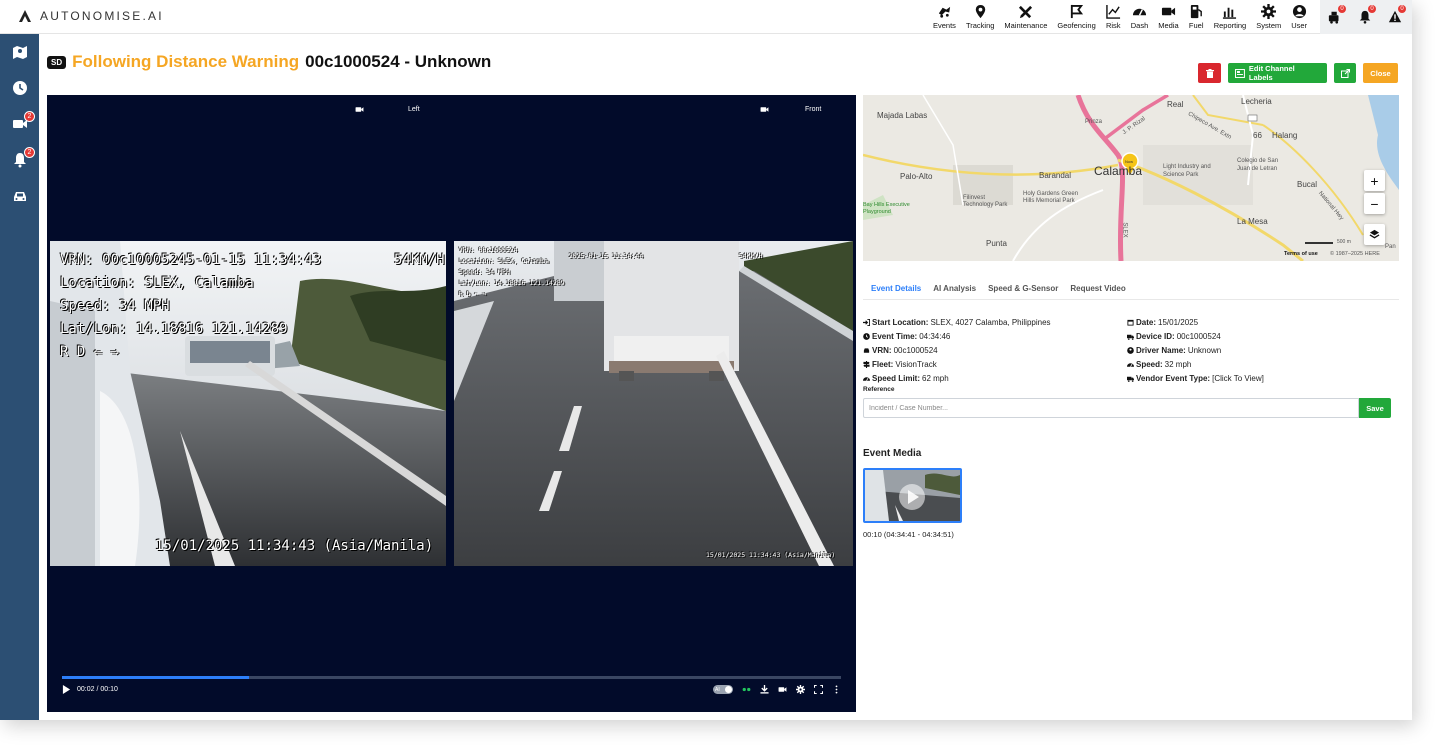 This screenshot has height=748, width=1440. Describe the element at coordinates (25, 16) in the screenshot. I see `autonomise-logo-icon` at that location.